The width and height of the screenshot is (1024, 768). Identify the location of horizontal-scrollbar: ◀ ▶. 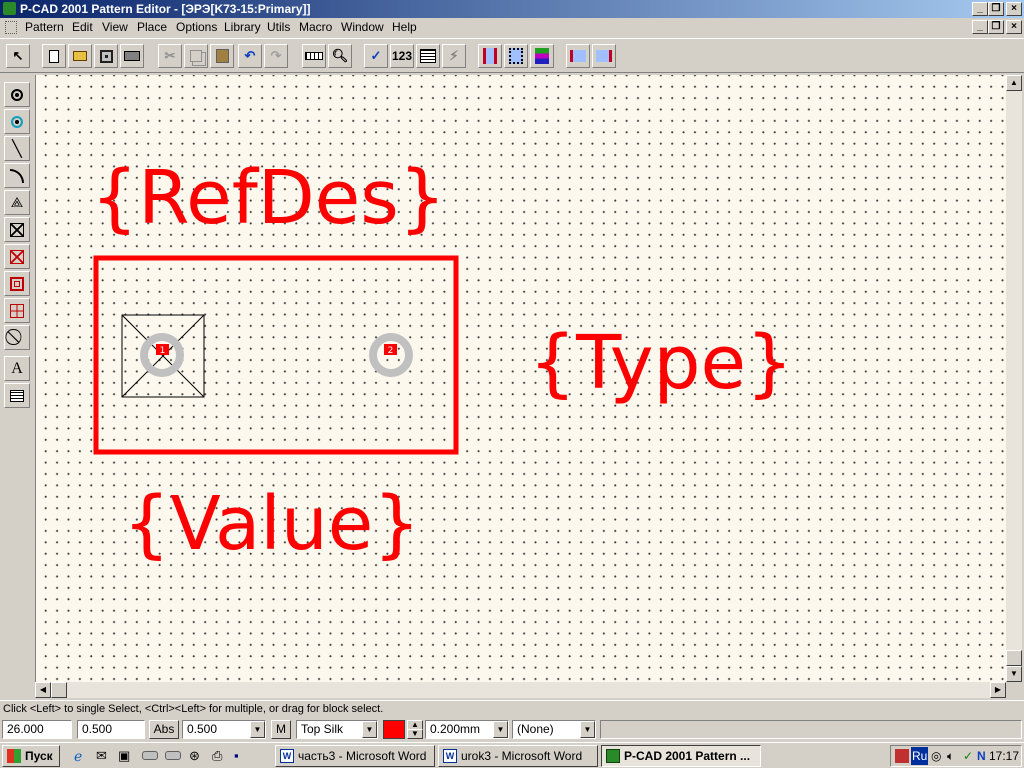
(520, 690).